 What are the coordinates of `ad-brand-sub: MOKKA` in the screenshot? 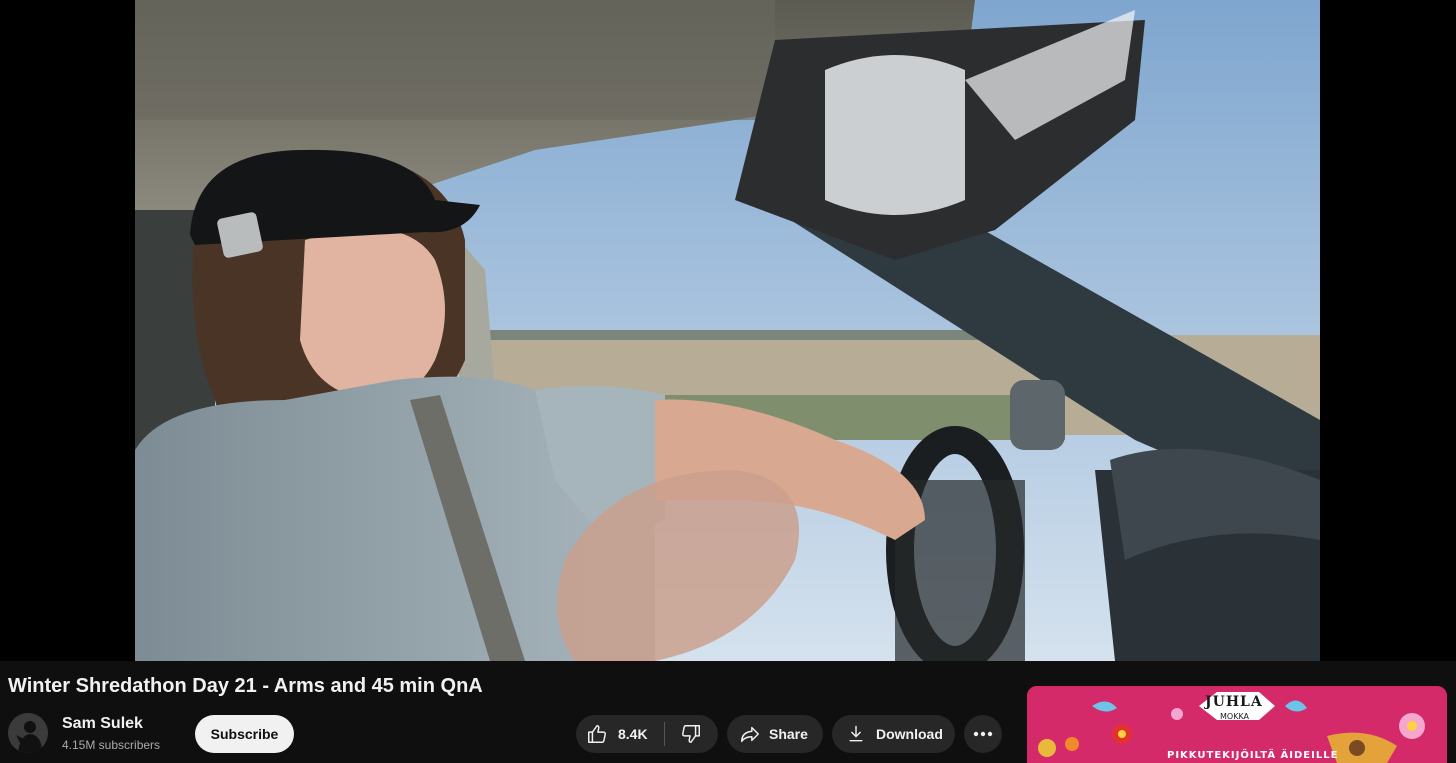 It's located at (1235, 716).